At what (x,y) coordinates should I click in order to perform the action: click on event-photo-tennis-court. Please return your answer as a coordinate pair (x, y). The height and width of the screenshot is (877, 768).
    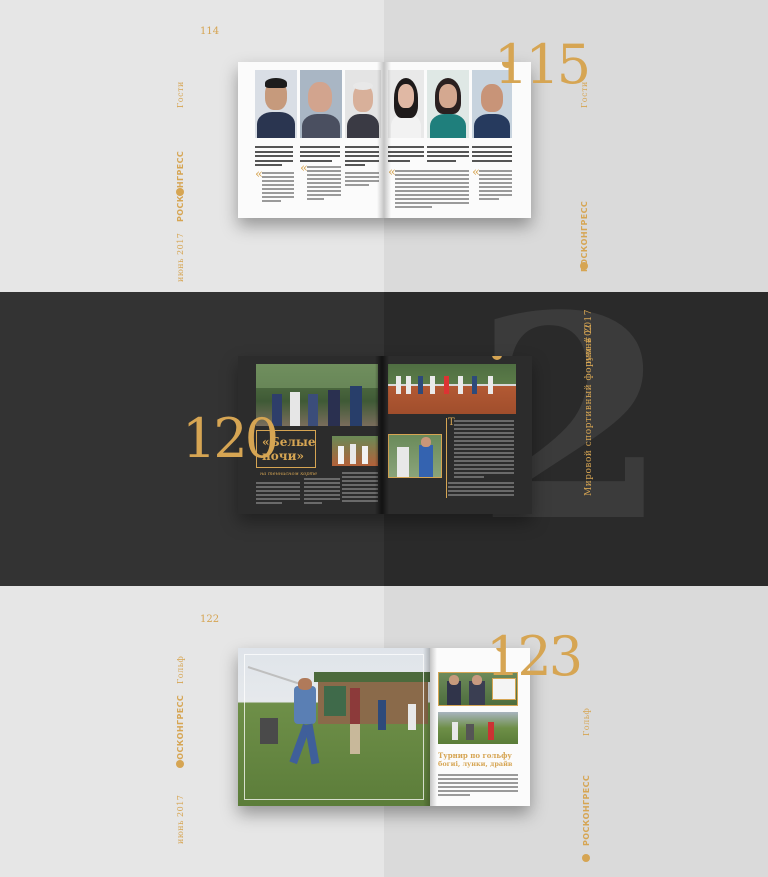
    Looking at the image, I should click on (452, 389).